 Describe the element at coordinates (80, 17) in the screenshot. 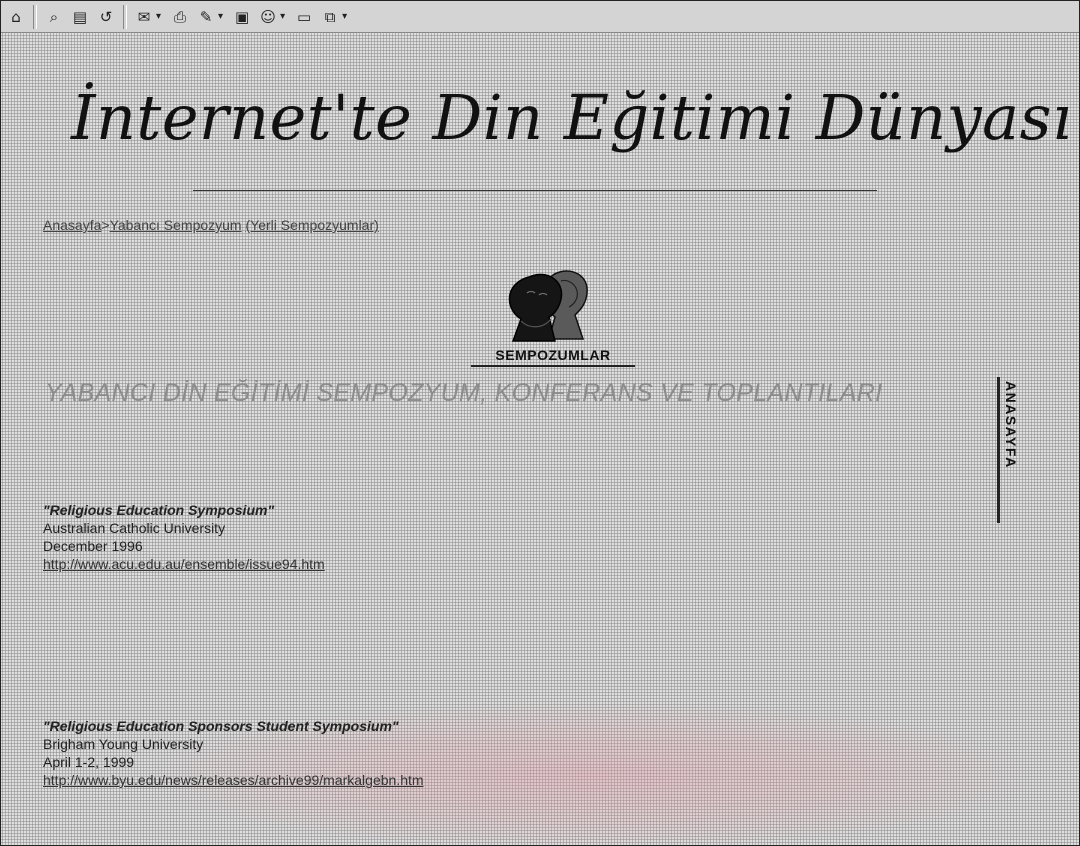

I see `favorites-icon: ▤` at that location.